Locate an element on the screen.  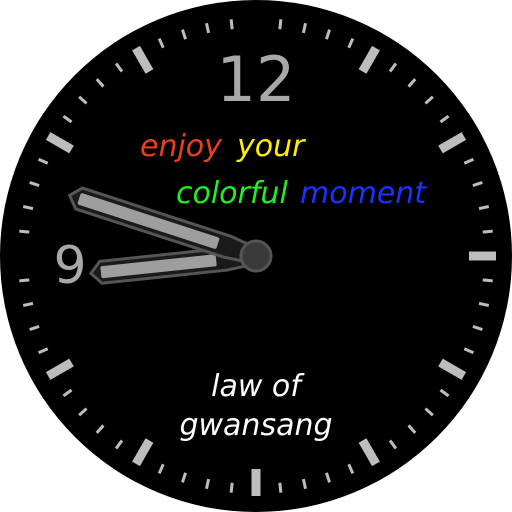
tagline-word-enjoy: enjoy is located at coordinates (181, 146).